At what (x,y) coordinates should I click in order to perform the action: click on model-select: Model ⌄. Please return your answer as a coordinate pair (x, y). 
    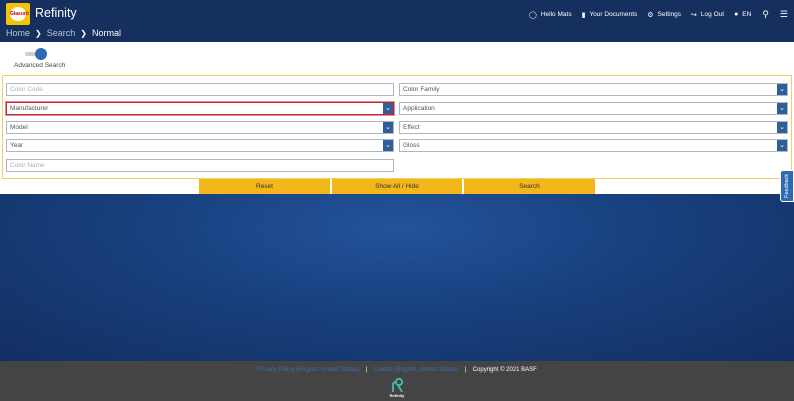
    Looking at the image, I should click on (200, 127).